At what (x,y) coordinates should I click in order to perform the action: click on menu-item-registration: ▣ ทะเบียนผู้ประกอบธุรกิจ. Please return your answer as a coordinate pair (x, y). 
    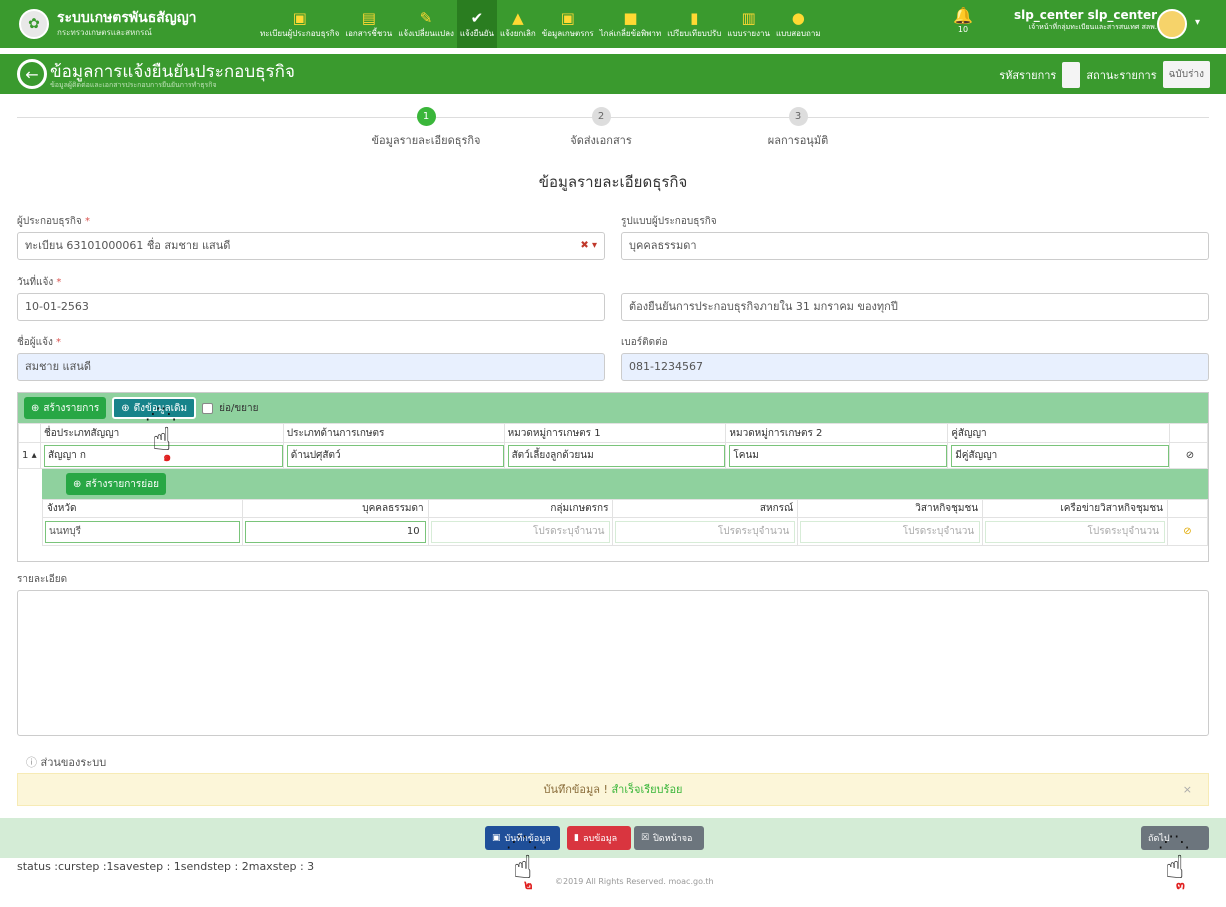
    Looking at the image, I should click on (299, 24).